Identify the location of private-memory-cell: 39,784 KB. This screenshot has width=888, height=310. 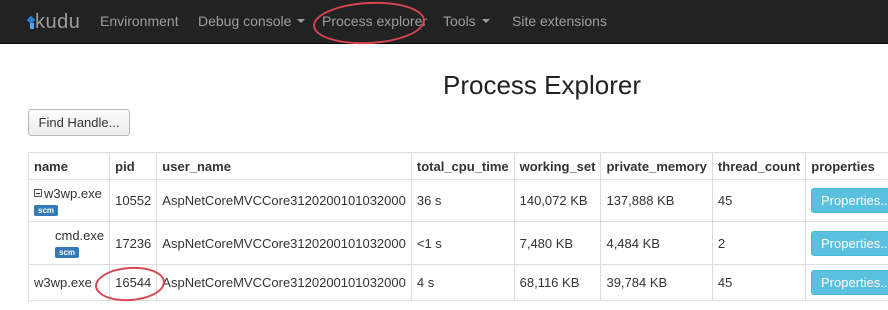
(656, 282).